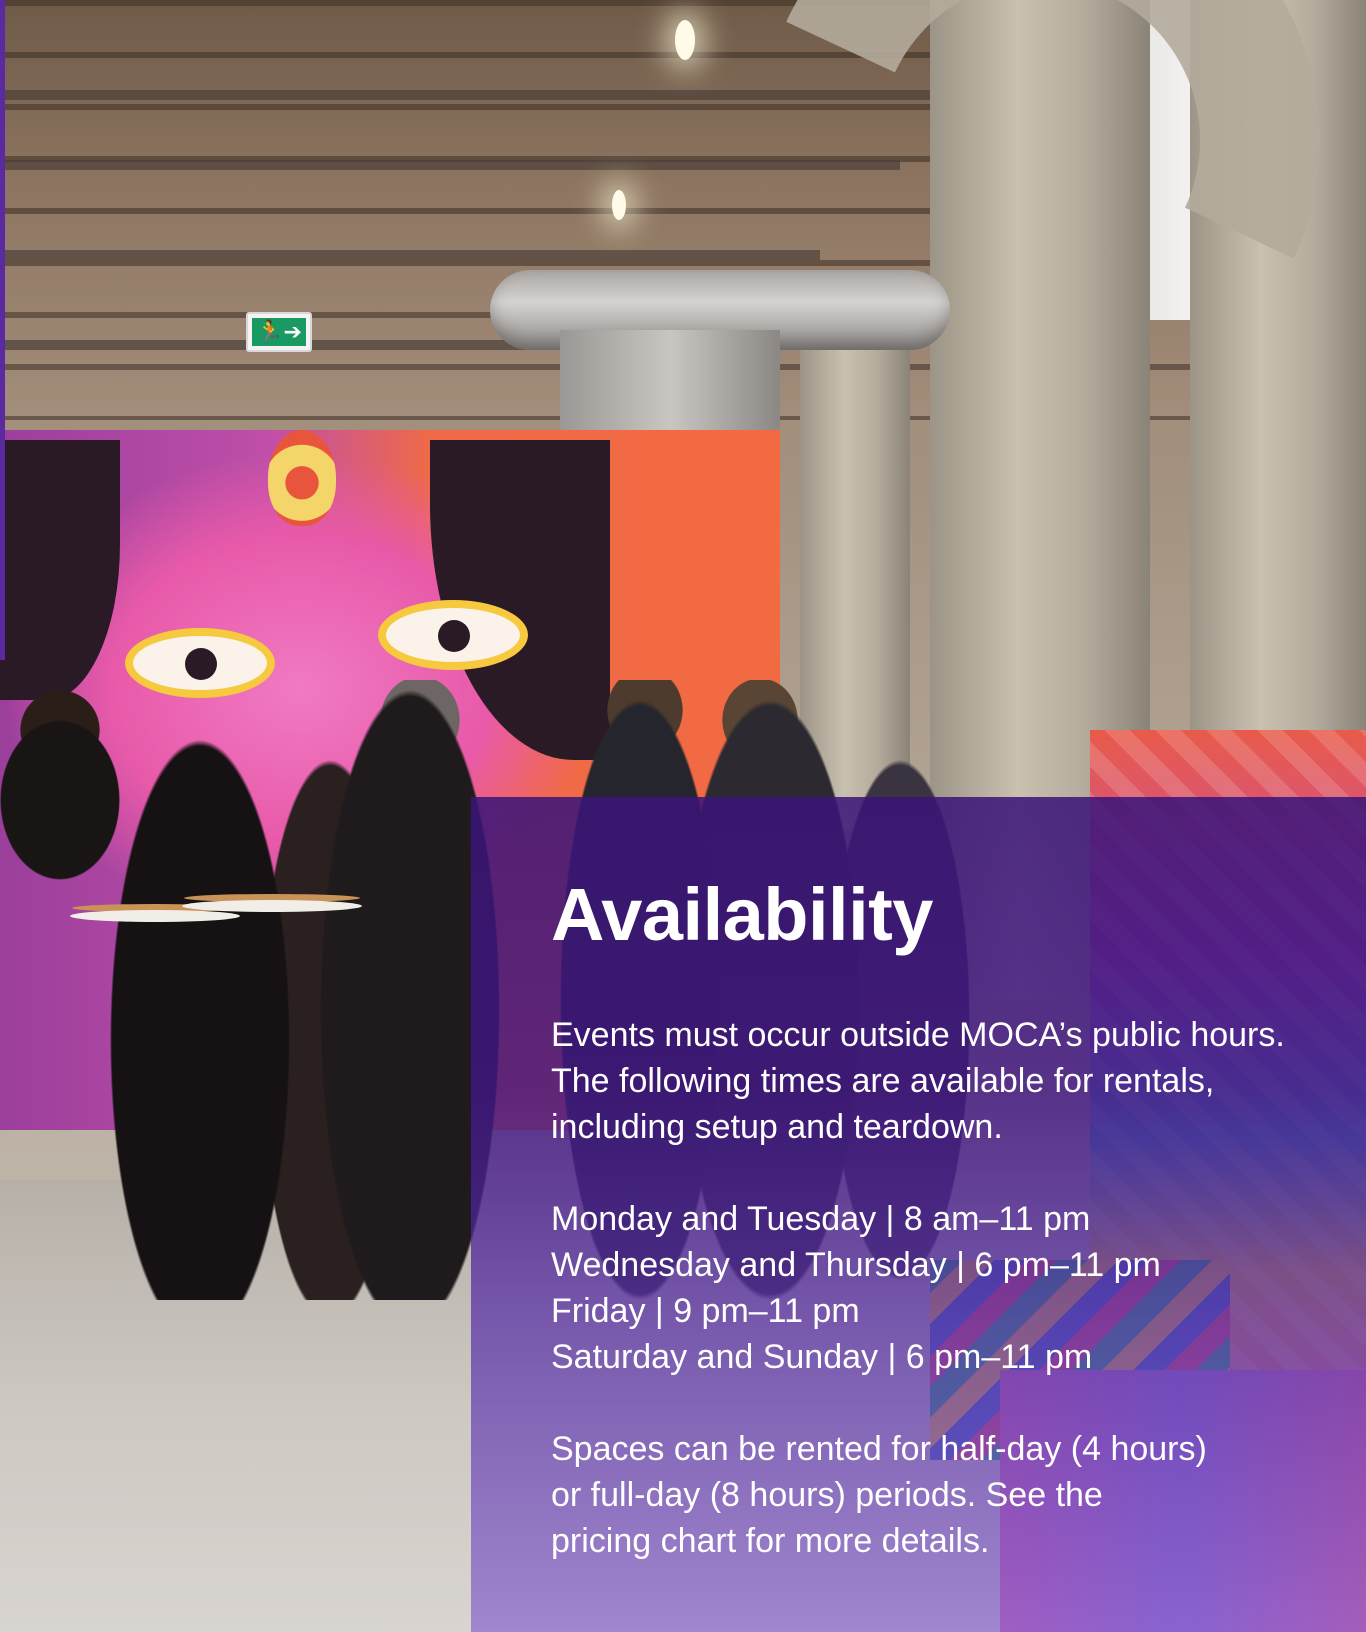  Describe the element at coordinates (410, 255) in the screenshot. I see `ceiling-beam` at that location.